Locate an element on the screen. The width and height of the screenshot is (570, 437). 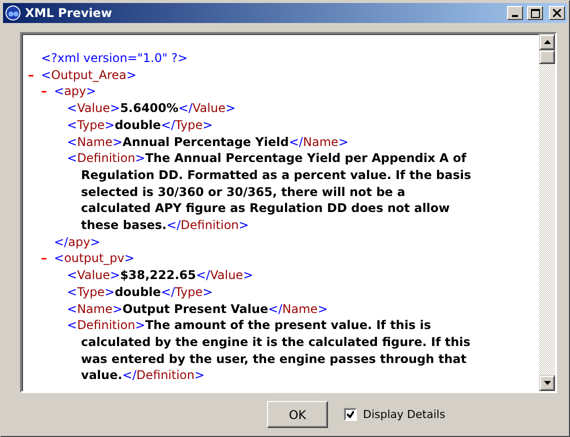
xml-tag: </apy> is located at coordinates (77, 242).